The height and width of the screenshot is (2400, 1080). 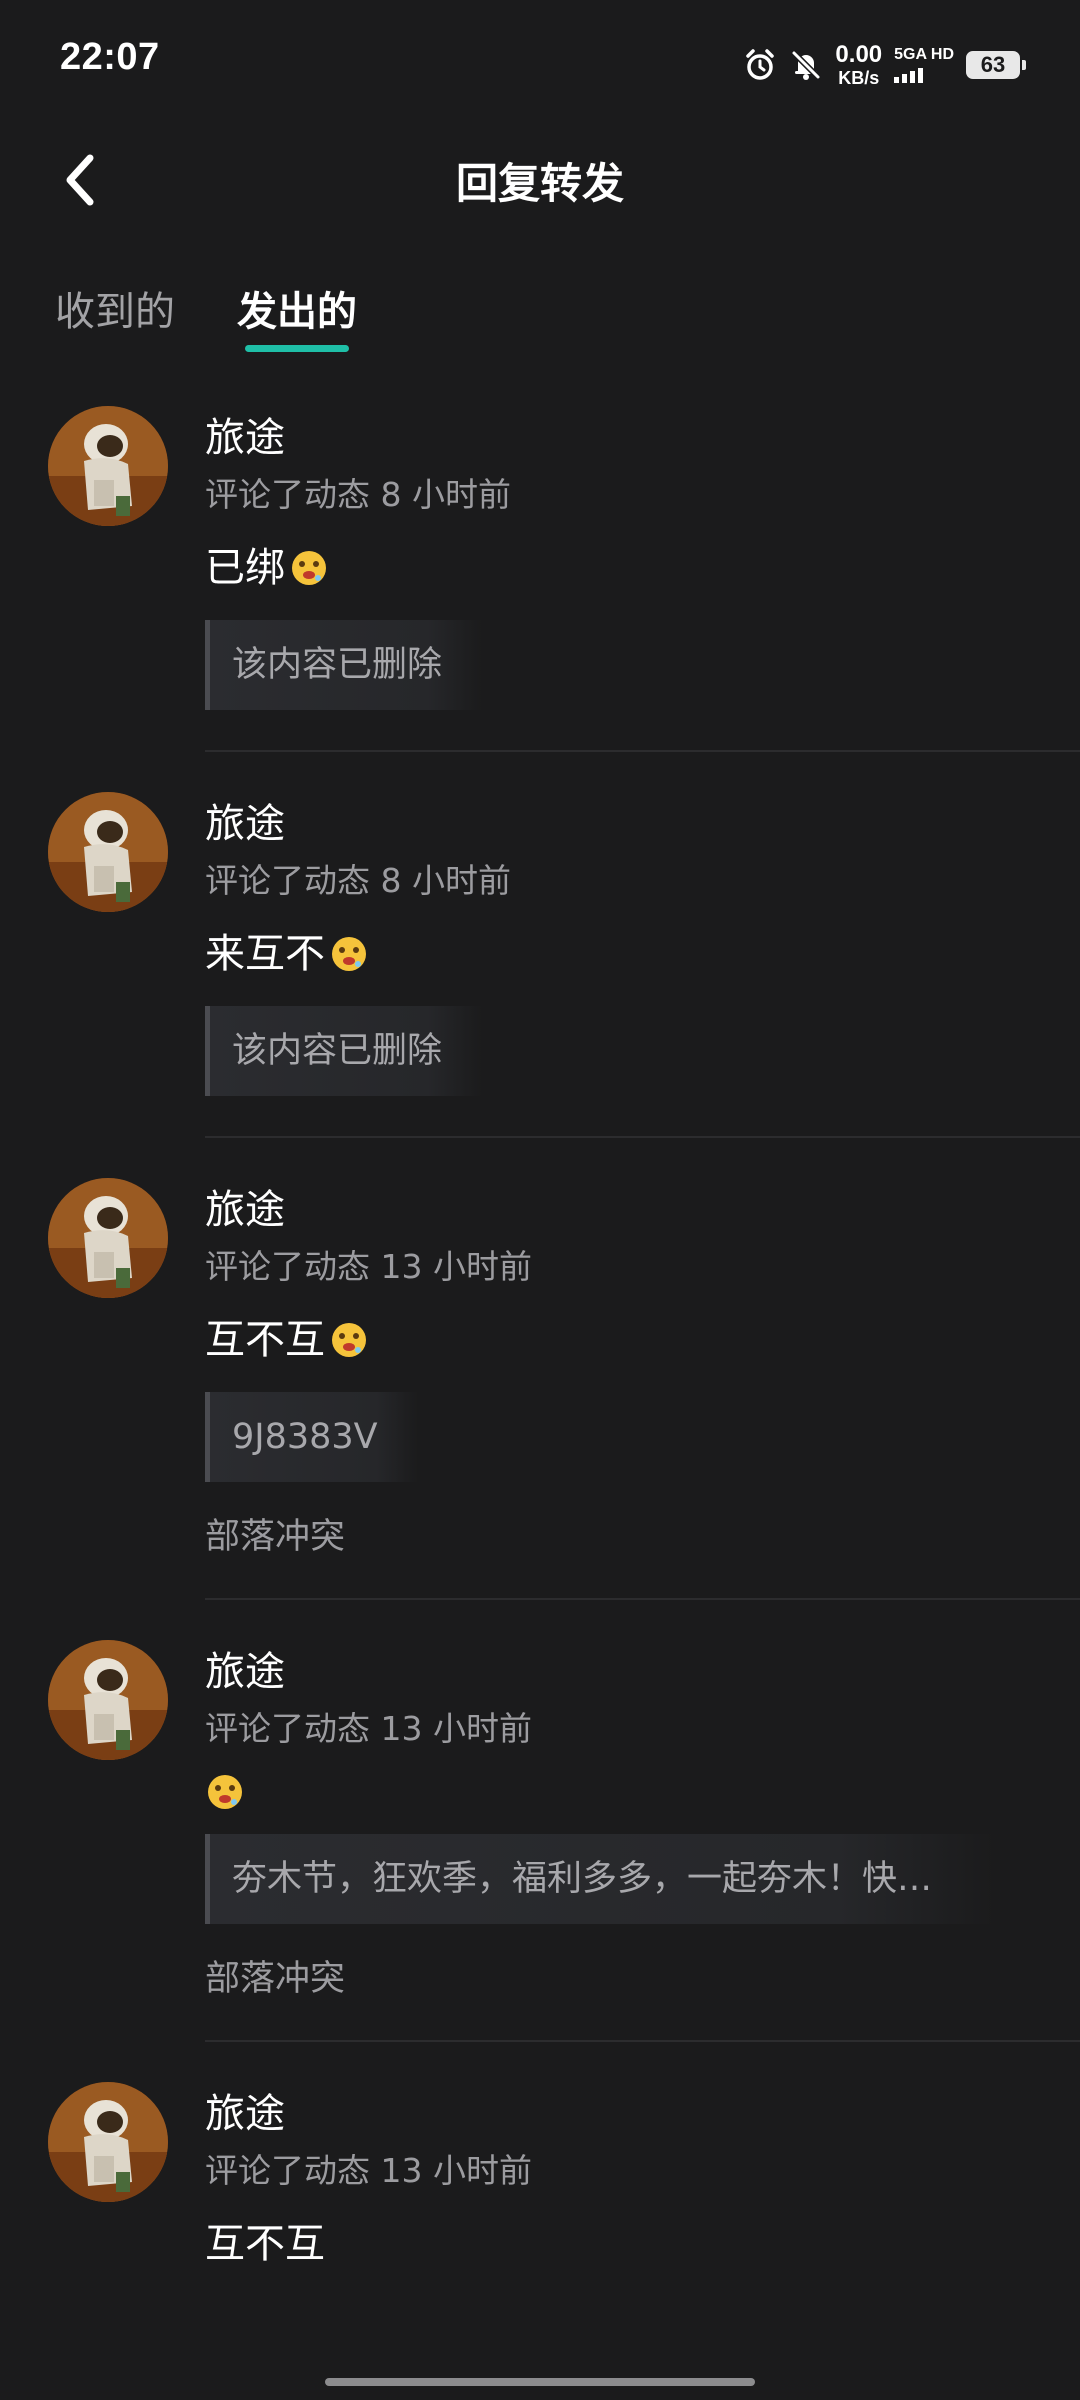 I want to click on tab-sent-label: 发出的, so click(x=297, y=312).